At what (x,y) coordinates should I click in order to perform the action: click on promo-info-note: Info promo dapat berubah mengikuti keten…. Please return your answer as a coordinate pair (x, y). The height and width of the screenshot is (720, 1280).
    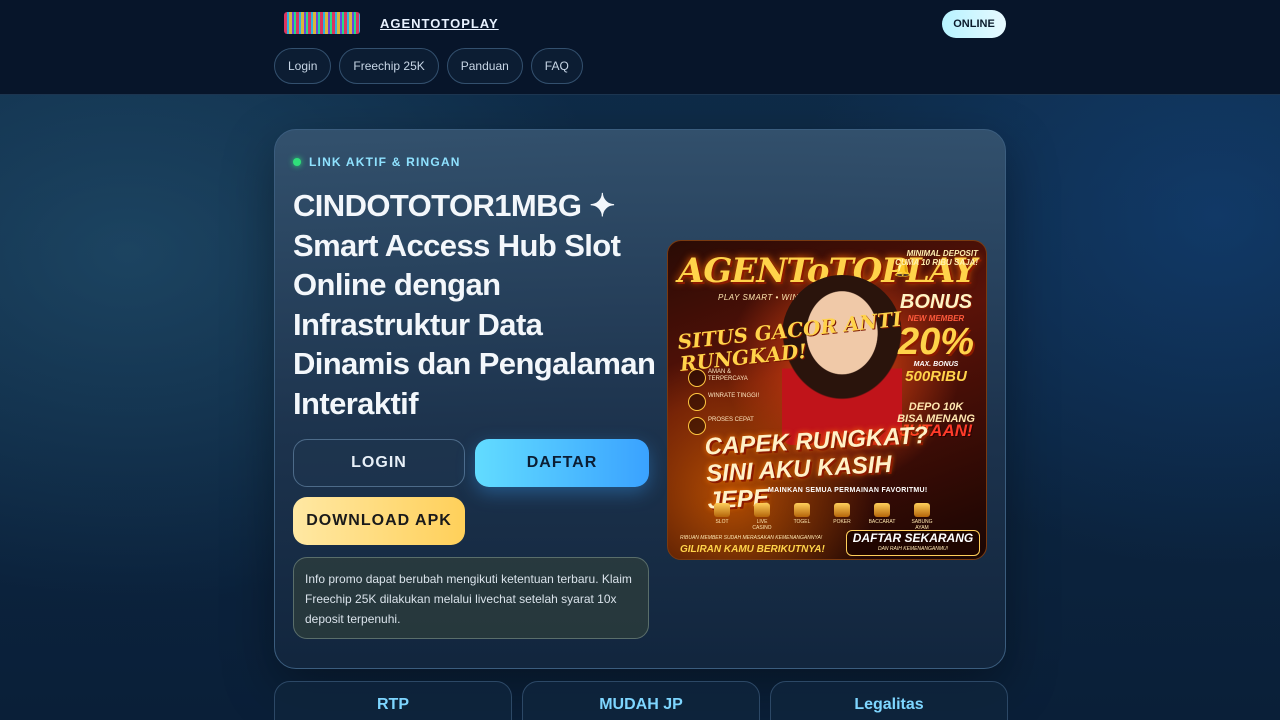
    Looking at the image, I should click on (471, 598).